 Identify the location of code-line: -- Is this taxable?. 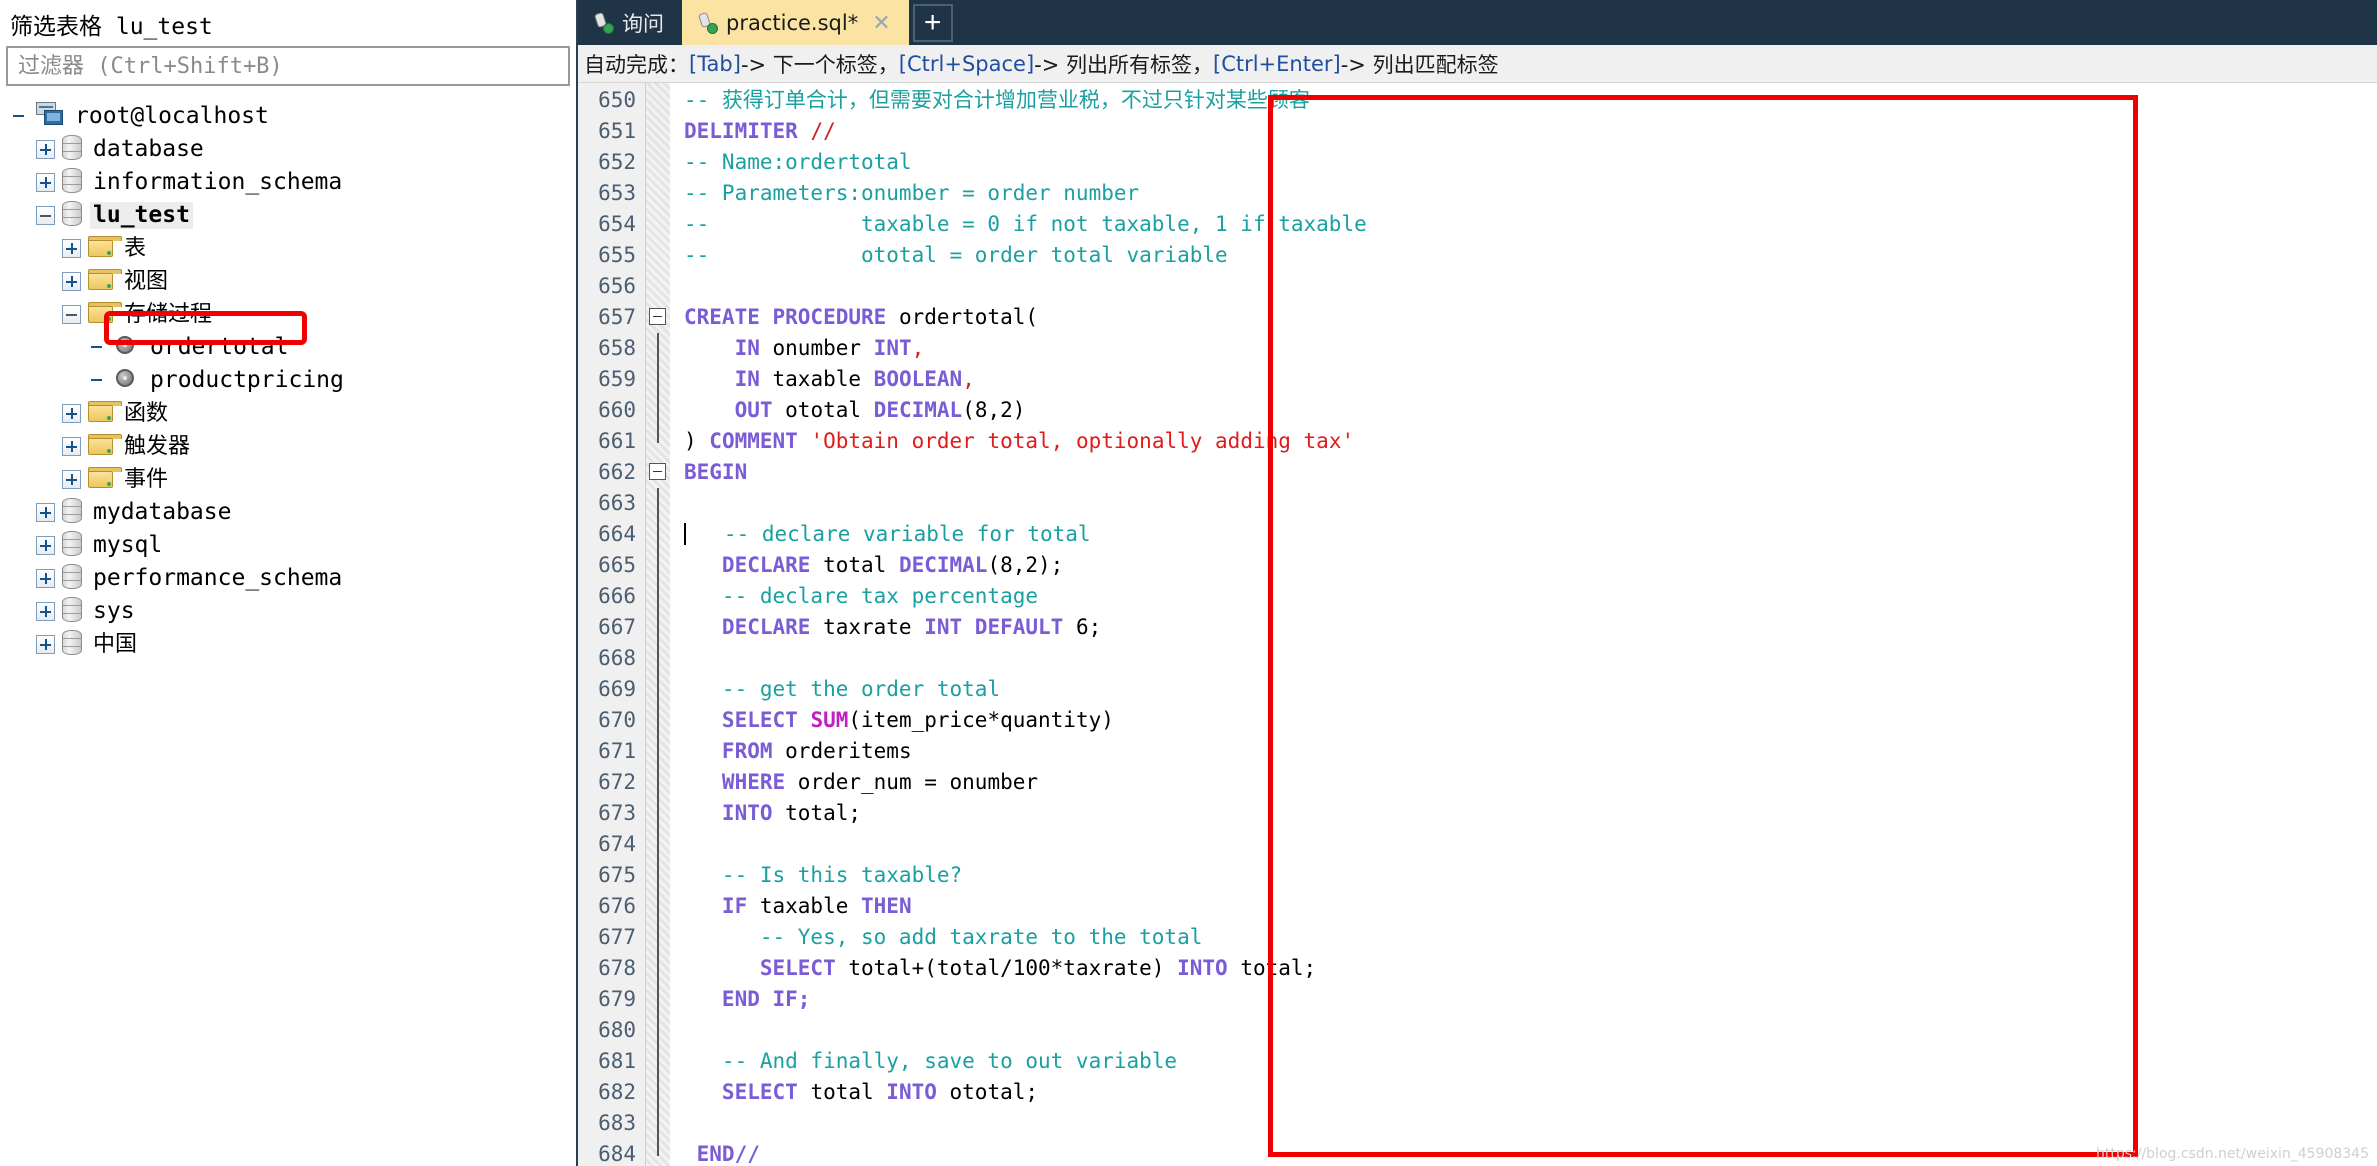
(1530, 875).